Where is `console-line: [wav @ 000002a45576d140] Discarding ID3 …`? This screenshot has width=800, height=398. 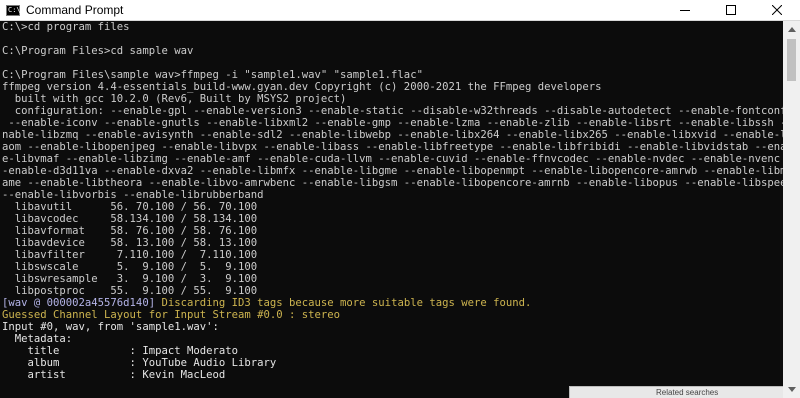 console-line: [wav @ 000002a45576d140] Discarding ID3 … is located at coordinates (267, 303).